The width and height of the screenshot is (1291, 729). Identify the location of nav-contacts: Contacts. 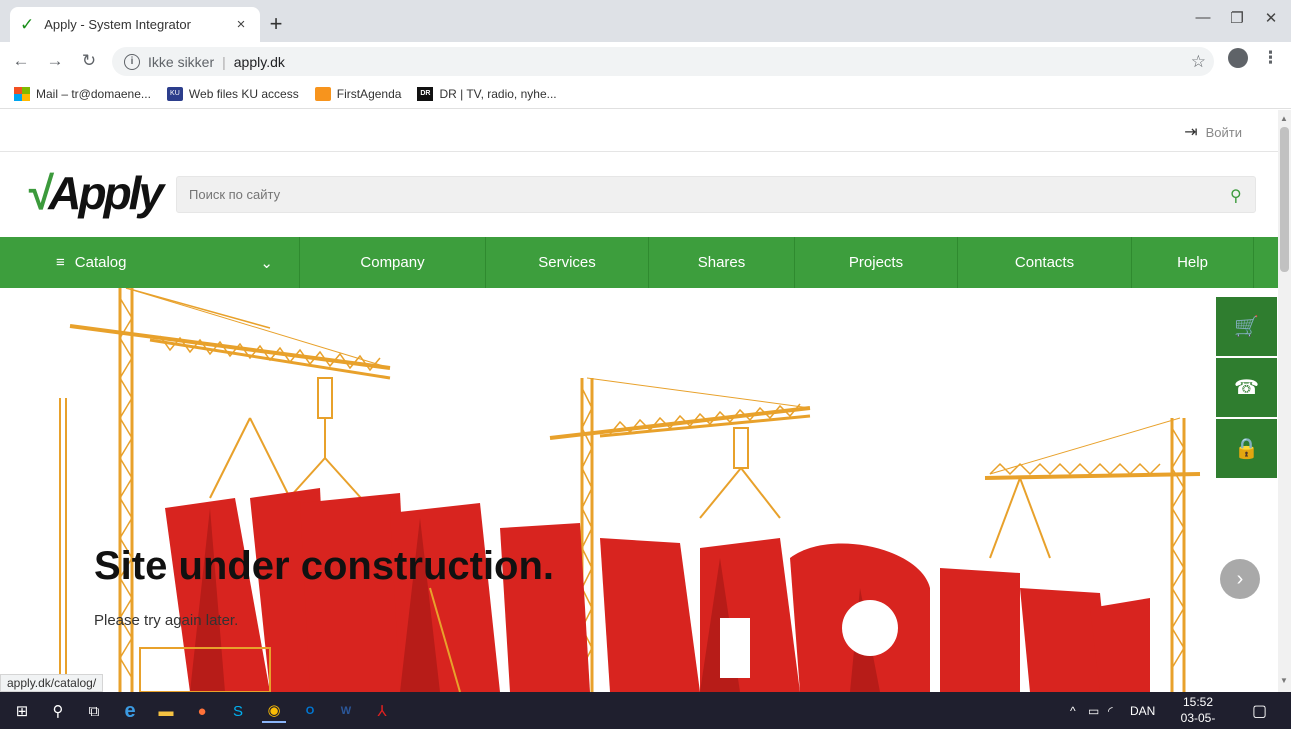
(1045, 262).